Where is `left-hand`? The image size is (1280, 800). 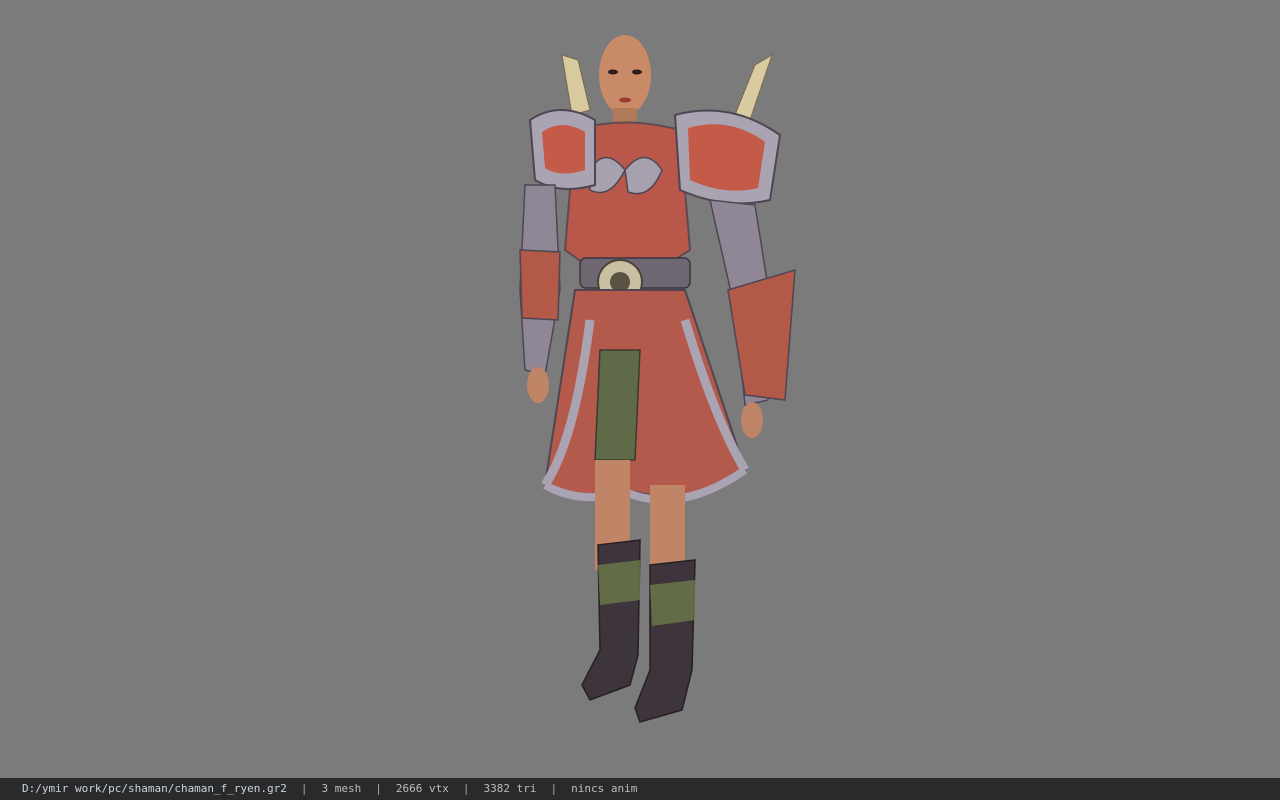 left-hand is located at coordinates (538, 385).